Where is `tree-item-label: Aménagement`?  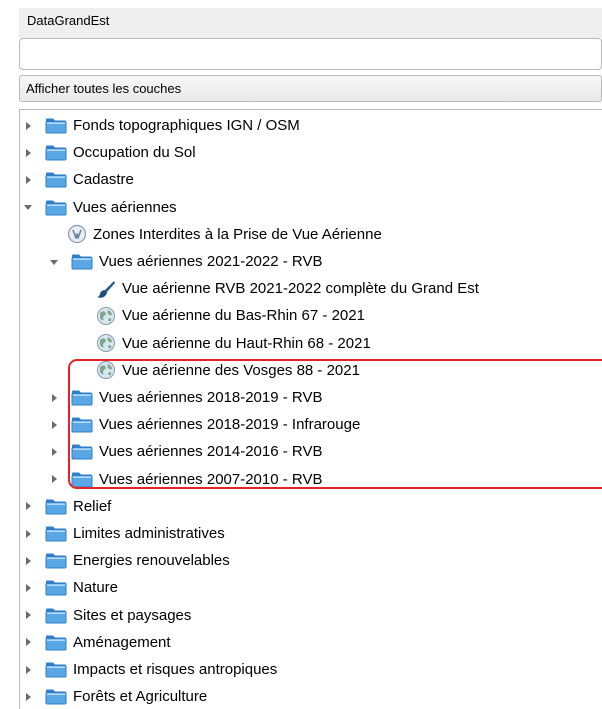
tree-item-label: Aménagement is located at coordinates (122, 642).